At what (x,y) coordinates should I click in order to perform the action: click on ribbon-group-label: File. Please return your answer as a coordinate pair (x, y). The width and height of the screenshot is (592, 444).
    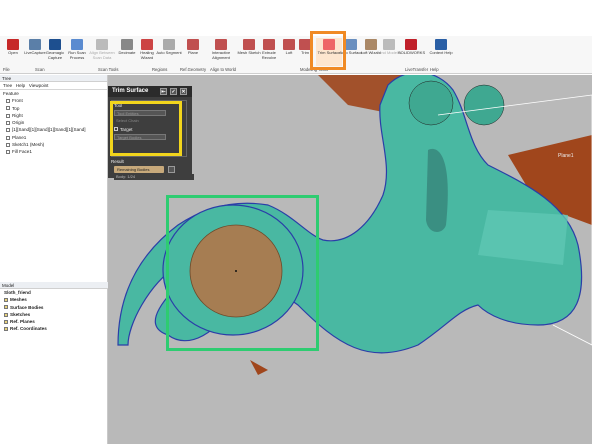
    Looking at the image, I should click on (6, 69).